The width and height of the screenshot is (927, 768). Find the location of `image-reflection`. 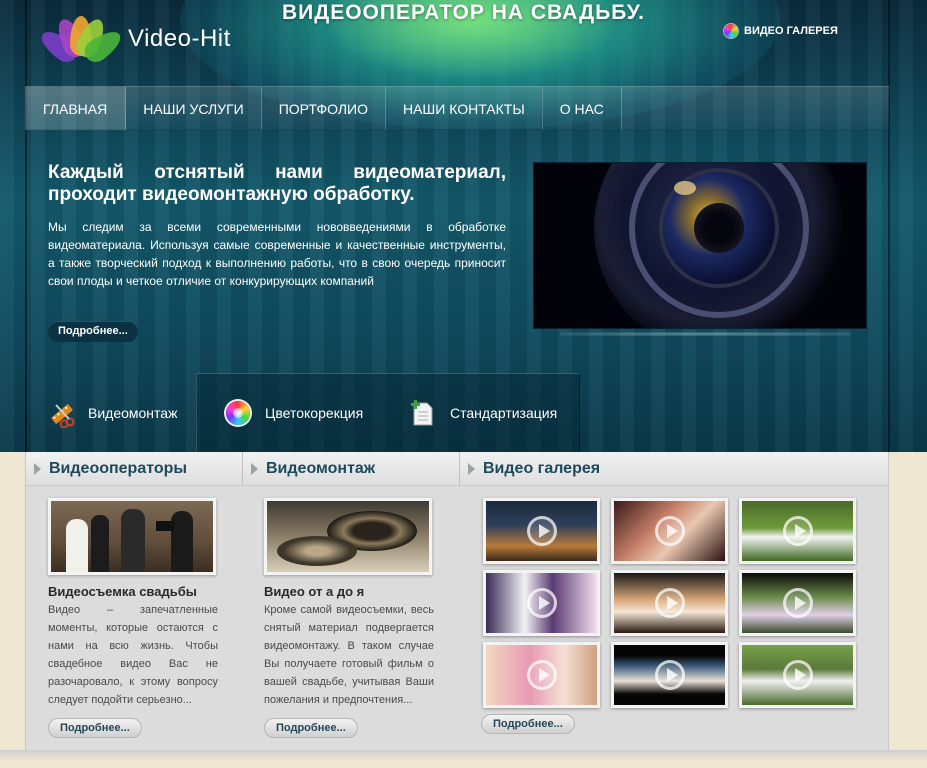

image-reflection is located at coordinates (705, 334).